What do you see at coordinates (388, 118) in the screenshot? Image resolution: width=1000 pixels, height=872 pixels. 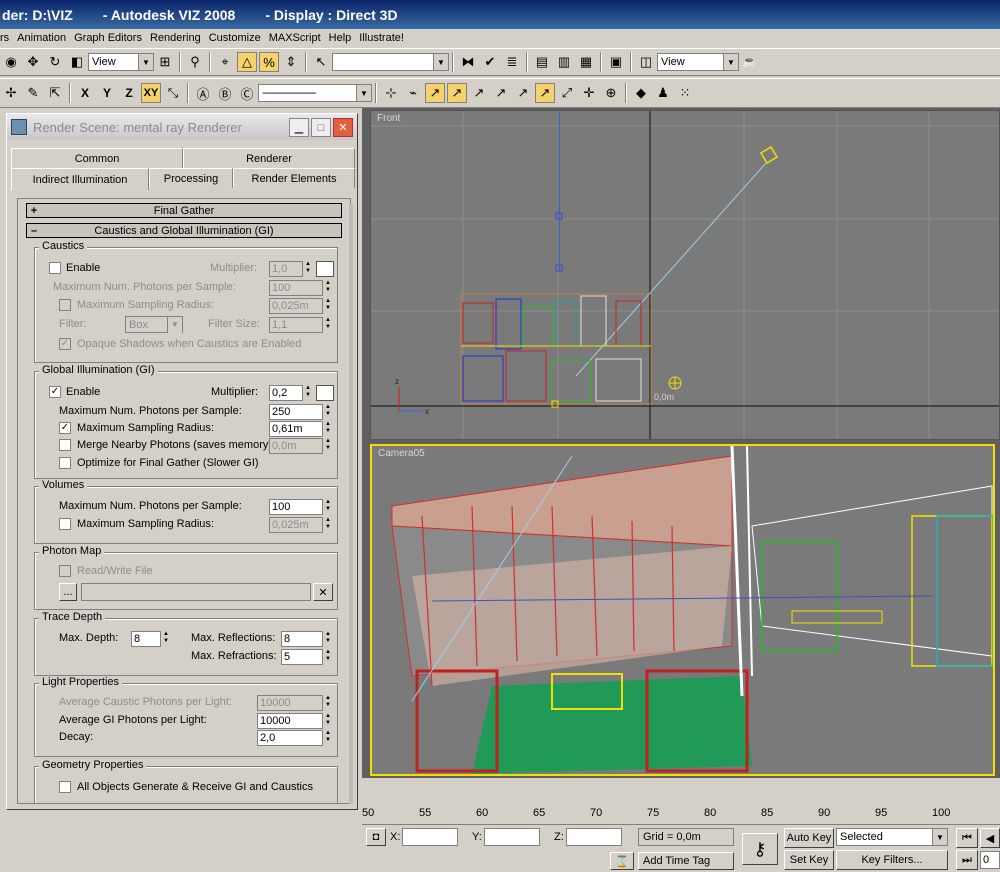 I see `viewport-label-front: Front` at bounding box center [388, 118].